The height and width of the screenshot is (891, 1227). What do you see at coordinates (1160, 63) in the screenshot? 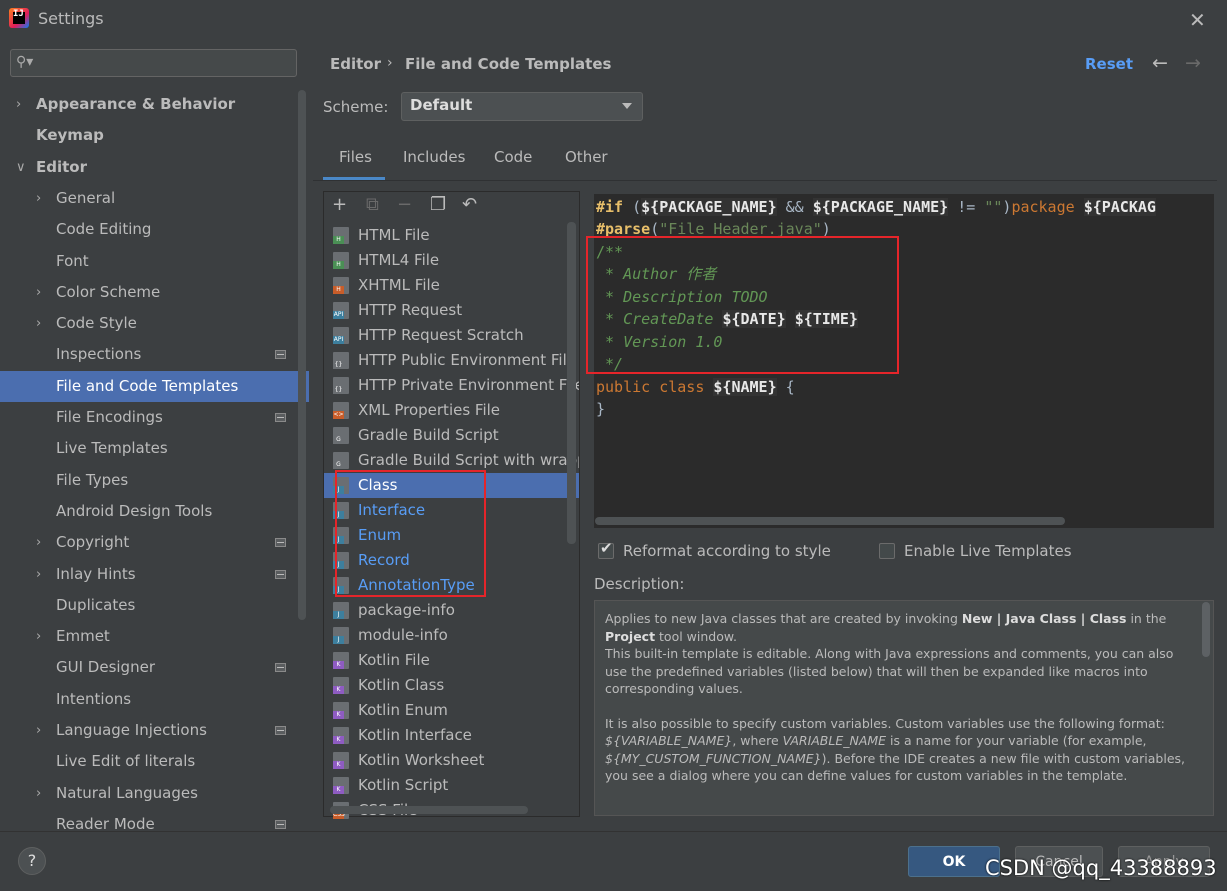
I see `back-arrow-icon: ←` at bounding box center [1160, 63].